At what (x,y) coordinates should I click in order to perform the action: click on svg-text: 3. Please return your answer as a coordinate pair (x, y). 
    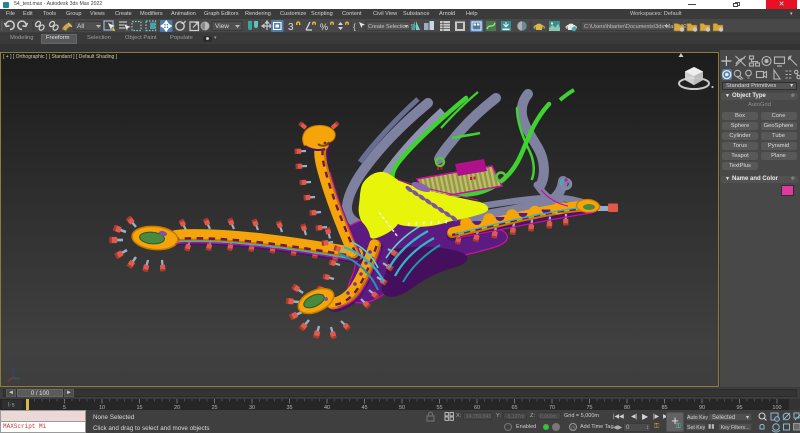
    Looking at the image, I should click on (291, 27).